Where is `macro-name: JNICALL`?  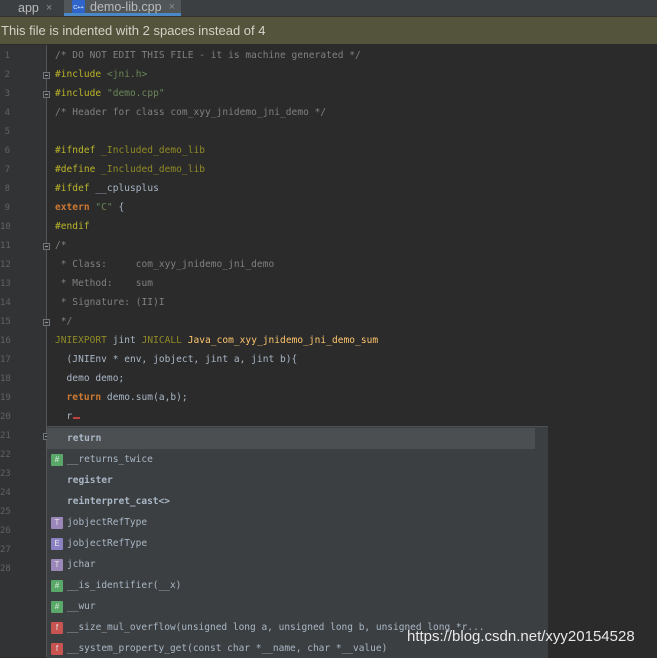
macro-name: JNICALL is located at coordinates (161, 340).